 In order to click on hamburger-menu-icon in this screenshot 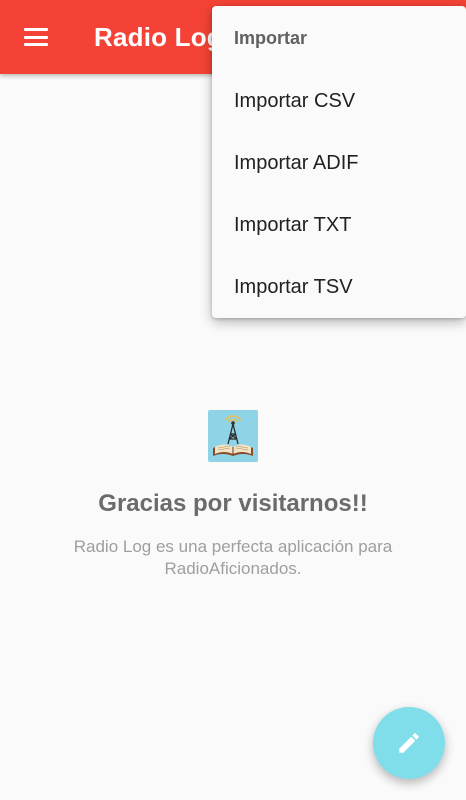, I will do `click(36, 37)`.